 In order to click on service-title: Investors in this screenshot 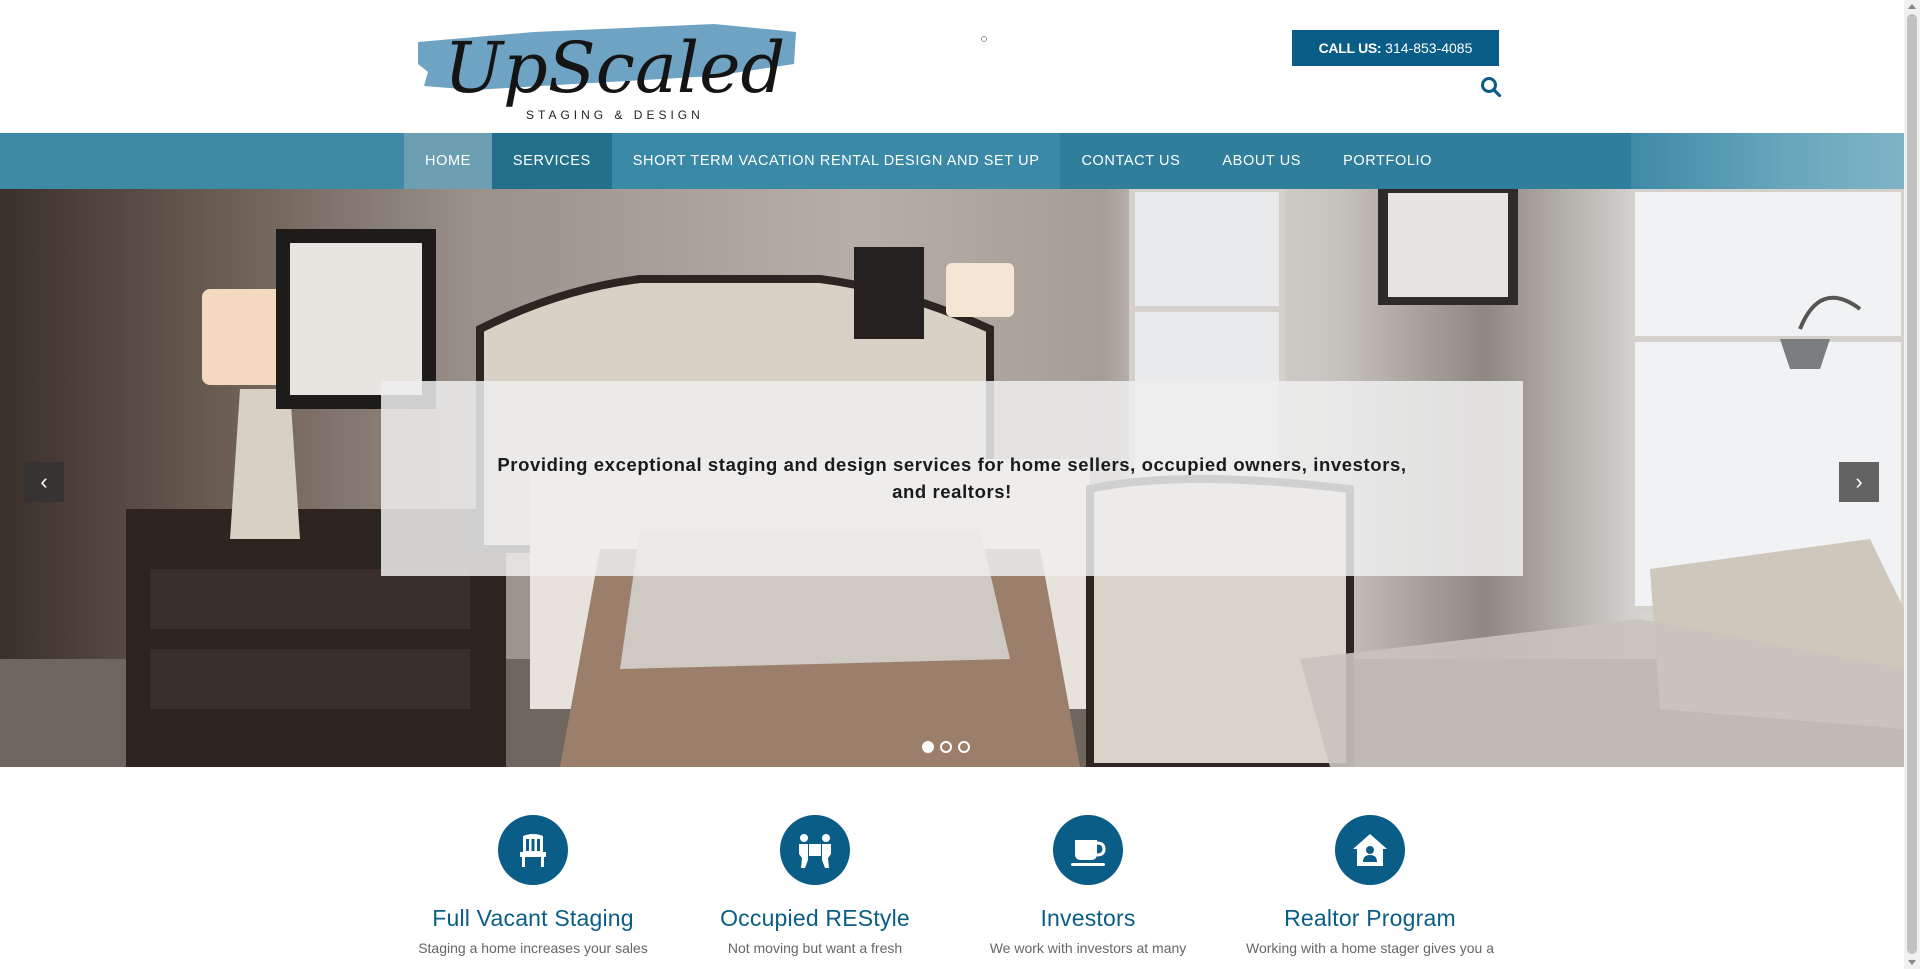, I will do `click(1088, 918)`.